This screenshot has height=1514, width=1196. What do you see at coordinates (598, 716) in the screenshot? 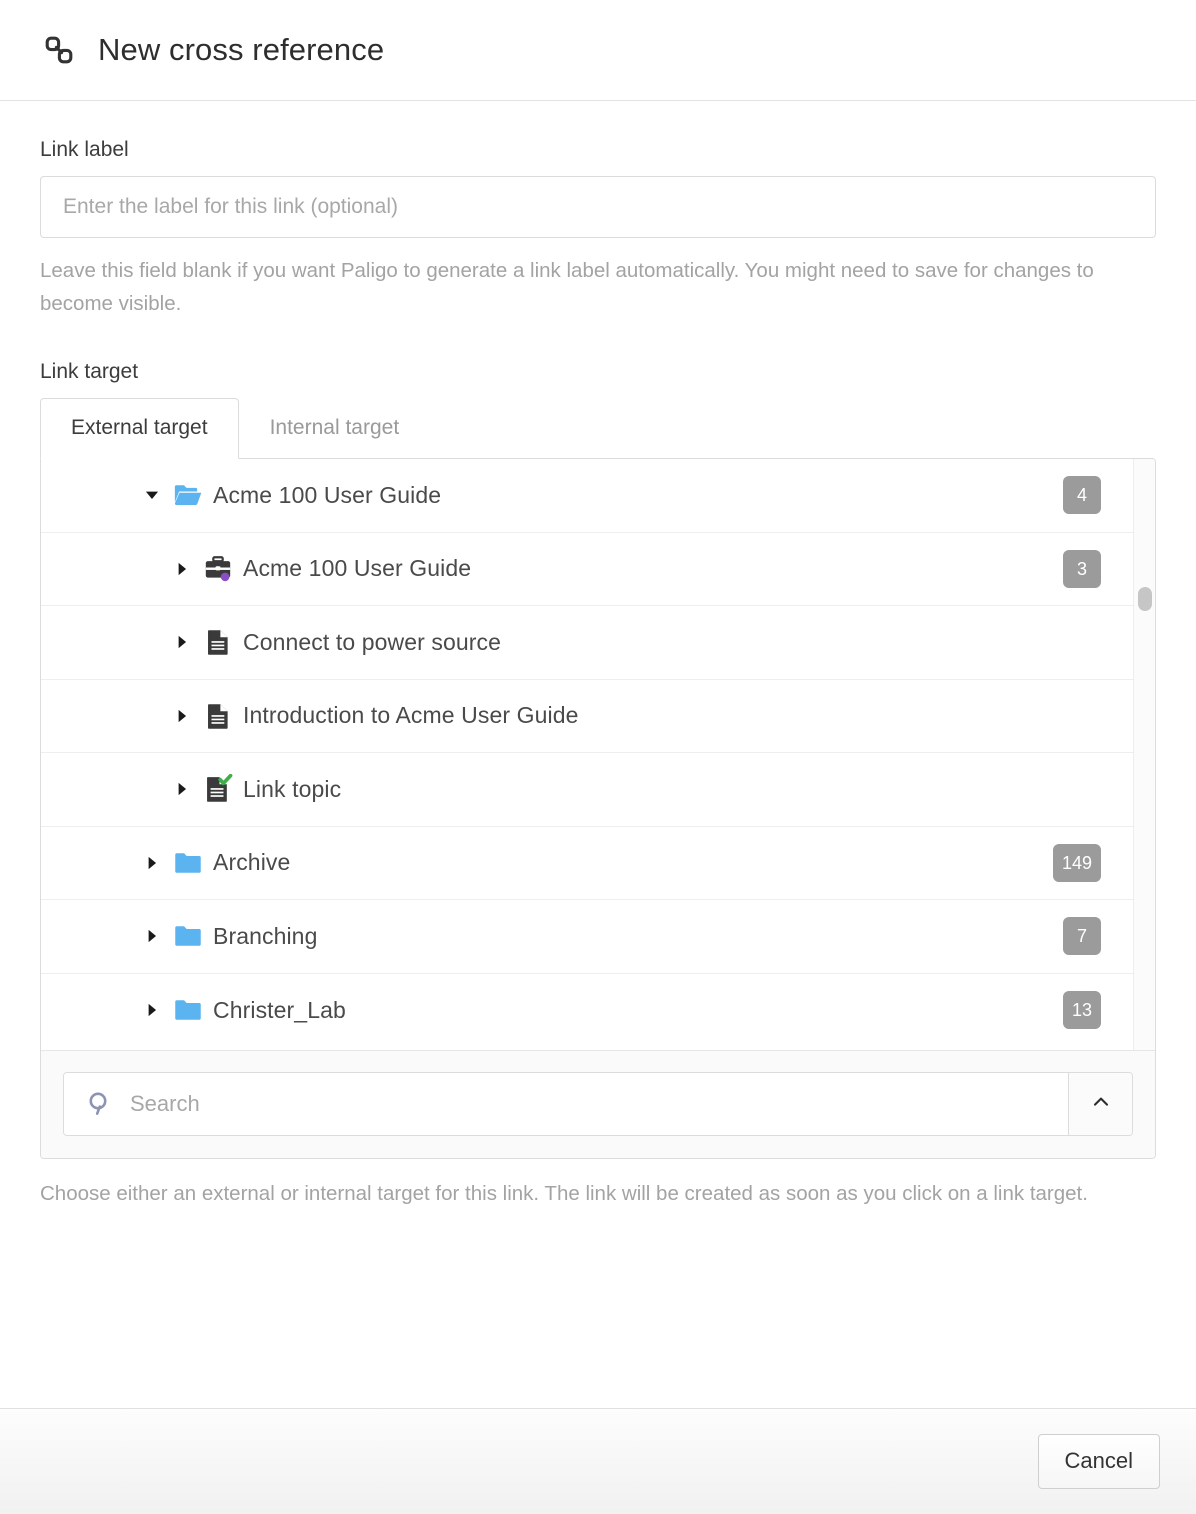
I see `tree-row: Introduction to Acme User Guide` at bounding box center [598, 716].